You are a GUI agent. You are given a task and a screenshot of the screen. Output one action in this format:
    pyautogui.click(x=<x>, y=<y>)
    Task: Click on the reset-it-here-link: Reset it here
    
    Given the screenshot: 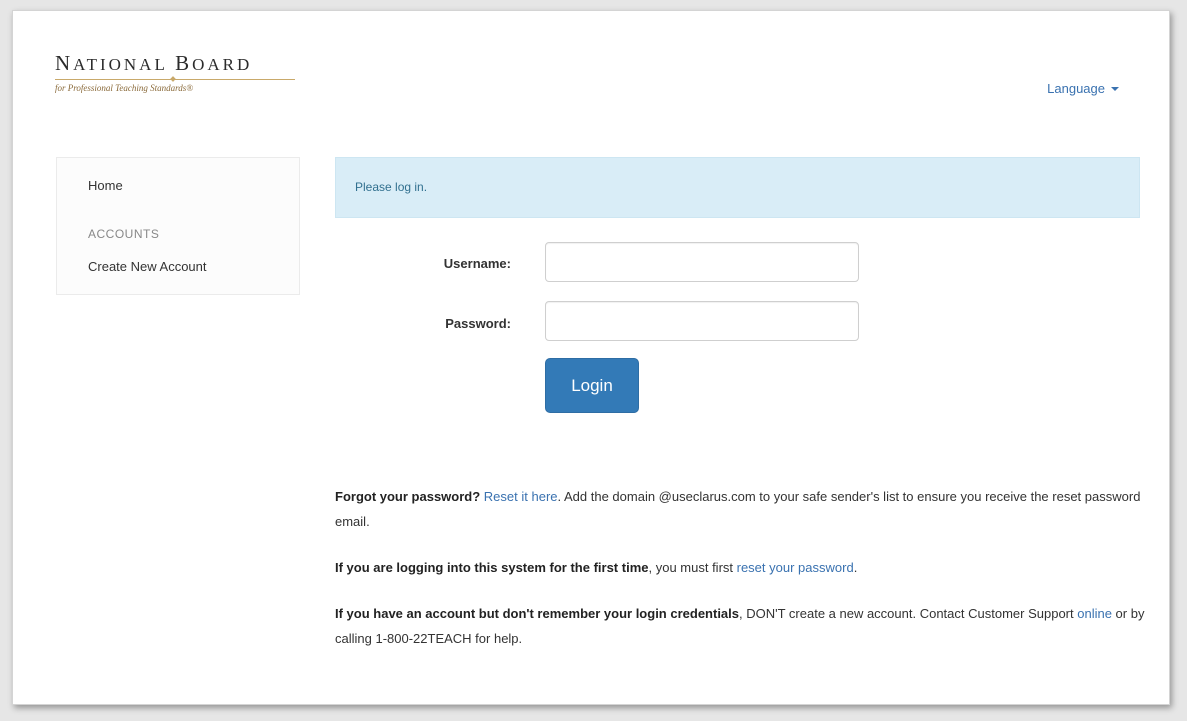 What is the action you would take?
    pyautogui.click(x=521, y=496)
    